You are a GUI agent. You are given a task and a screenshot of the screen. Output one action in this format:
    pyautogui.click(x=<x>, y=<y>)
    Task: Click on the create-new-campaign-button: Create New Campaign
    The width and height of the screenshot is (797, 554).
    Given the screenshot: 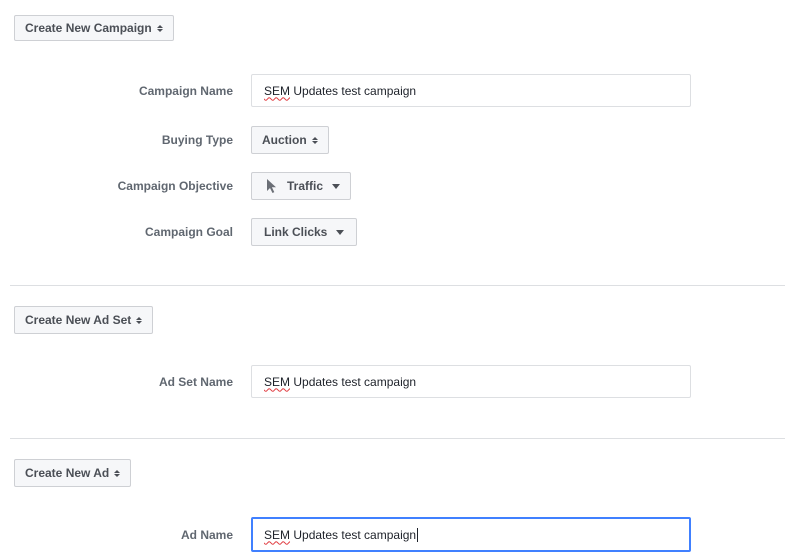 What is the action you would take?
    pyautogui.click(x=94, y=28)
    